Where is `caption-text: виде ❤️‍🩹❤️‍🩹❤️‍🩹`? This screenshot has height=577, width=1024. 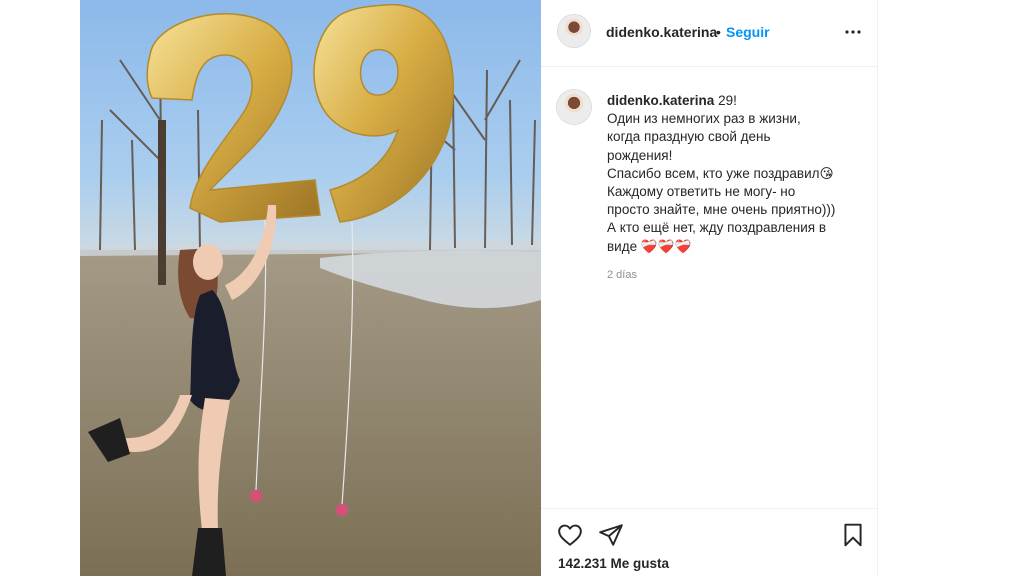
caption-text: виде ❤️‍🩹❤️‍🩹❤️‍🩹 is located at coordinates (649, 246).